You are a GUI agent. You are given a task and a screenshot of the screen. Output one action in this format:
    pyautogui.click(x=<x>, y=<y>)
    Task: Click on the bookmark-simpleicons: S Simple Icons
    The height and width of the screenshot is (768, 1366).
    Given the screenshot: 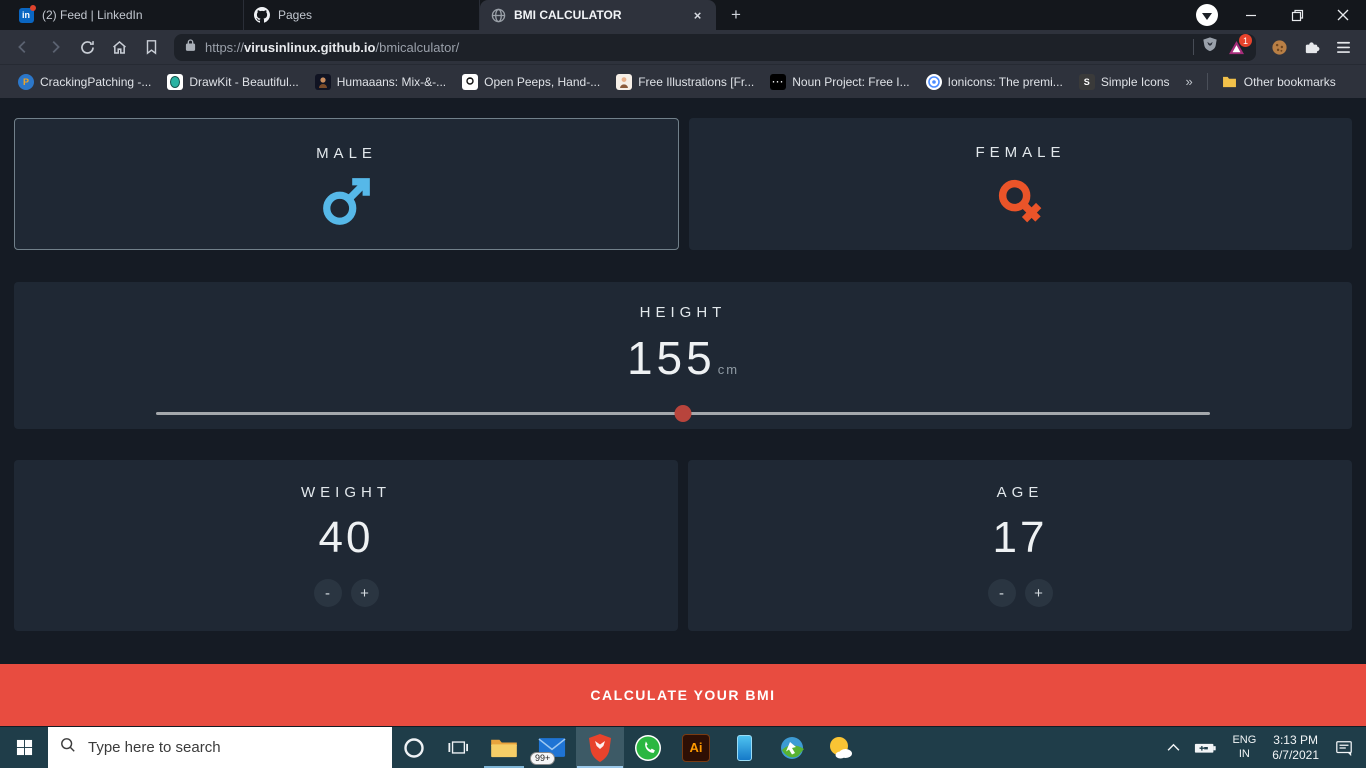 What is the action you would take?
    pyautogui.click(x=1124, y=82)
    